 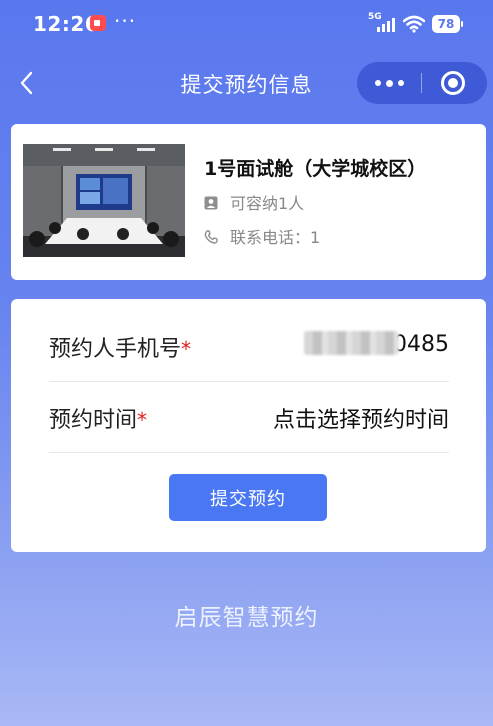 What do you see at coordinates (246, 83) in the screenshot?
I see `nav-bar: 提交预约信息` at bounding box center [246, 83].